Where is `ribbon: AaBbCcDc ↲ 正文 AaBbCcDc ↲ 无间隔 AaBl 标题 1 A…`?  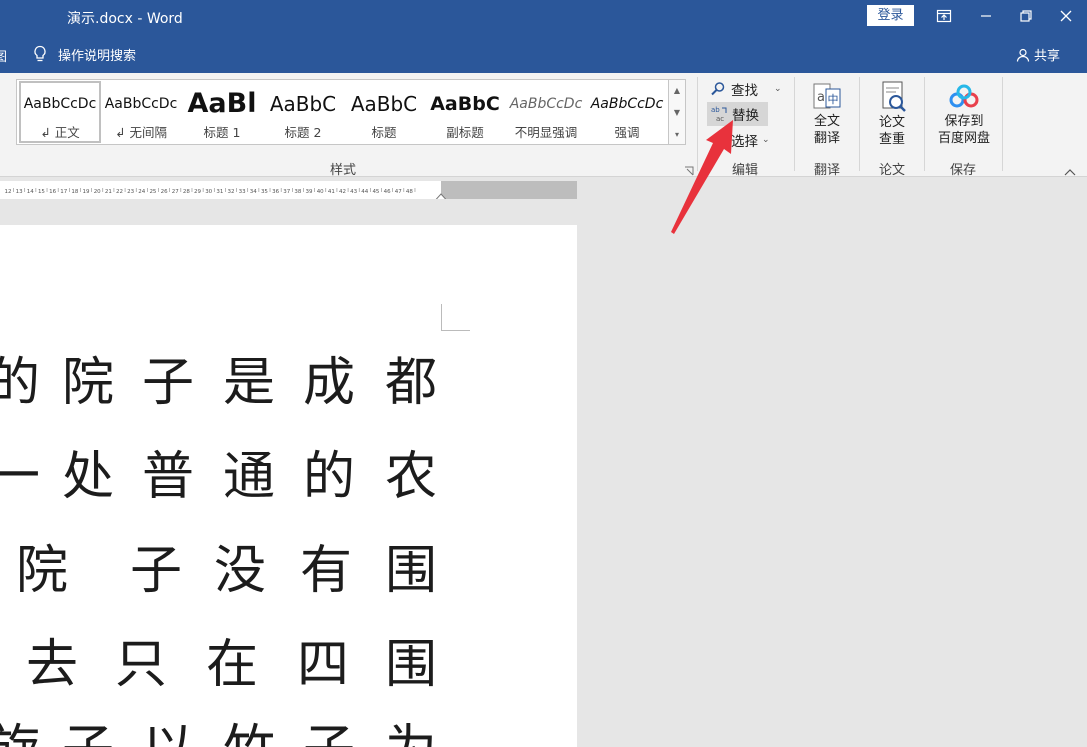 ribbon: AaBbCcDc ↲ 正文 AaBbCcDc ↲ 无间隔 AaBl 标题 1 A… is located at coordinates (543, 126).